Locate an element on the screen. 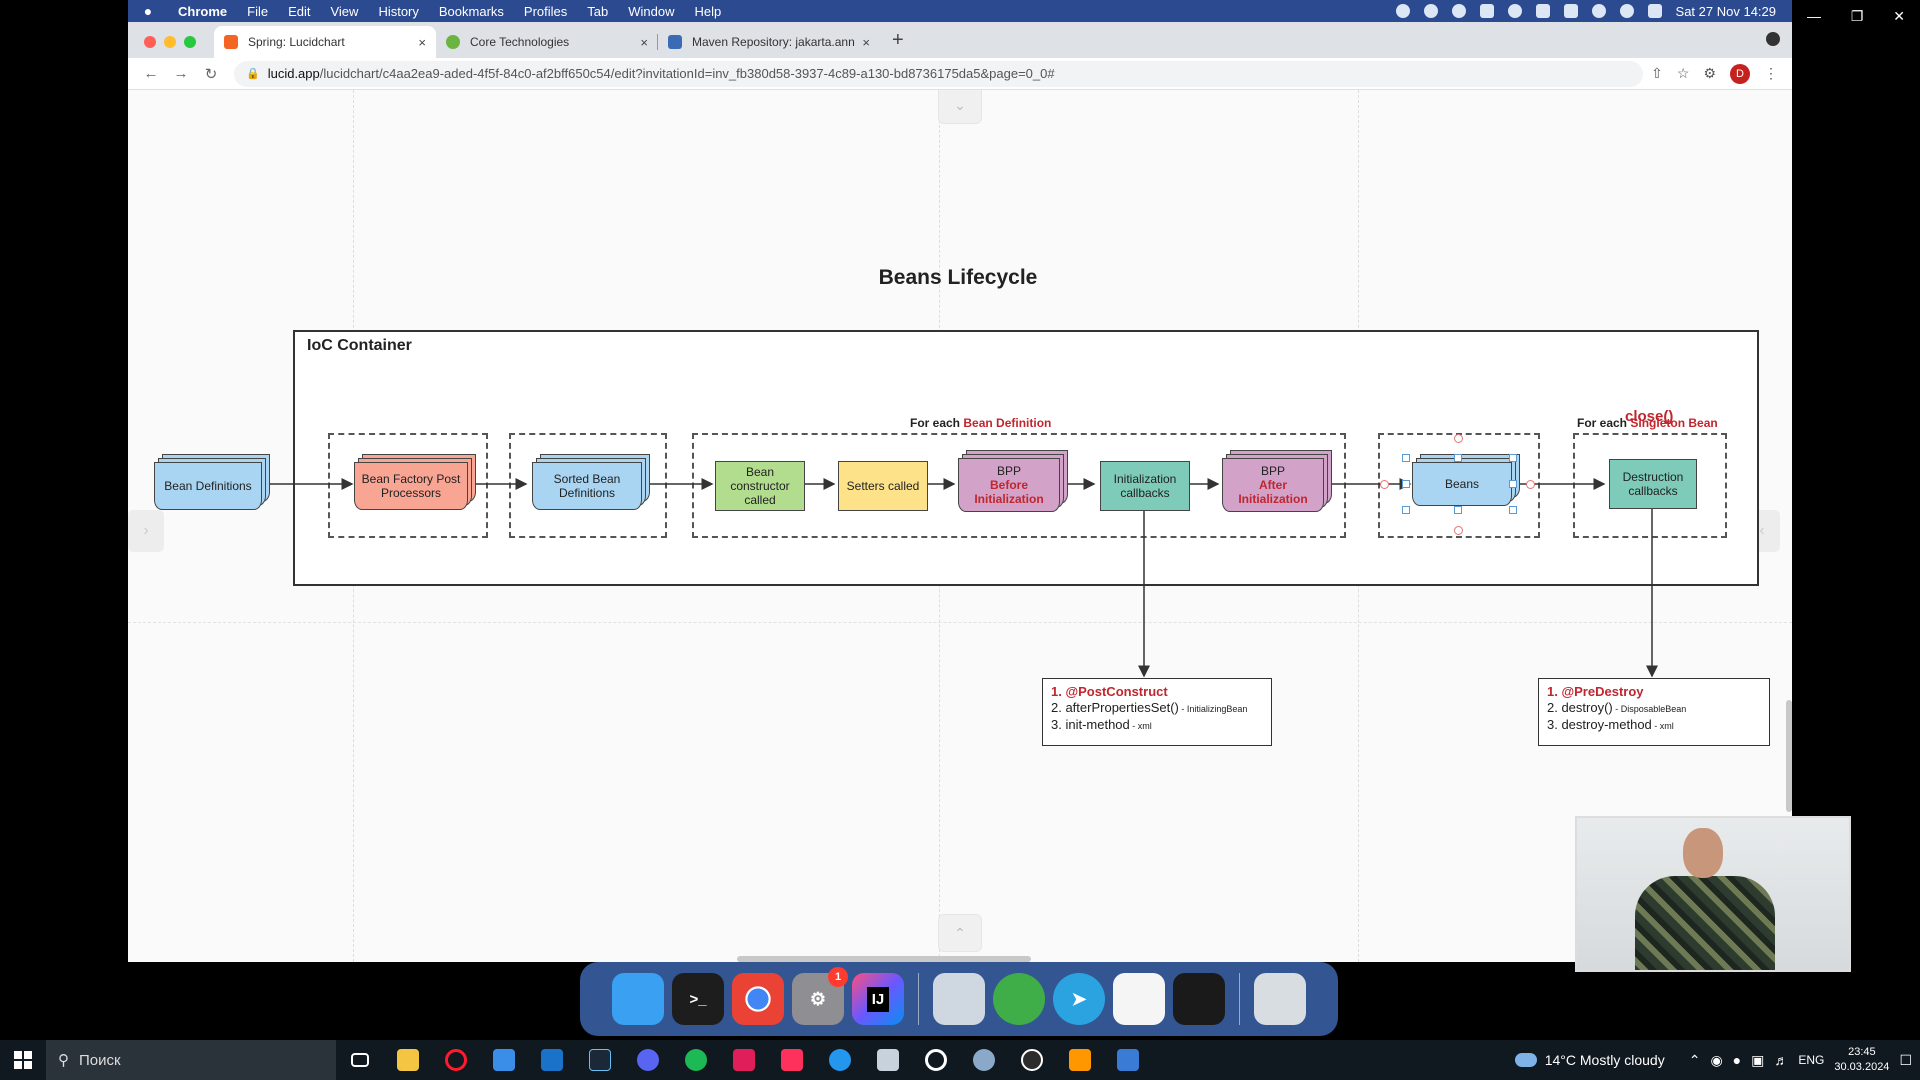 The image size is (1920, 1080). lock-icon: 🔒 is located at coordinates (253, 73).